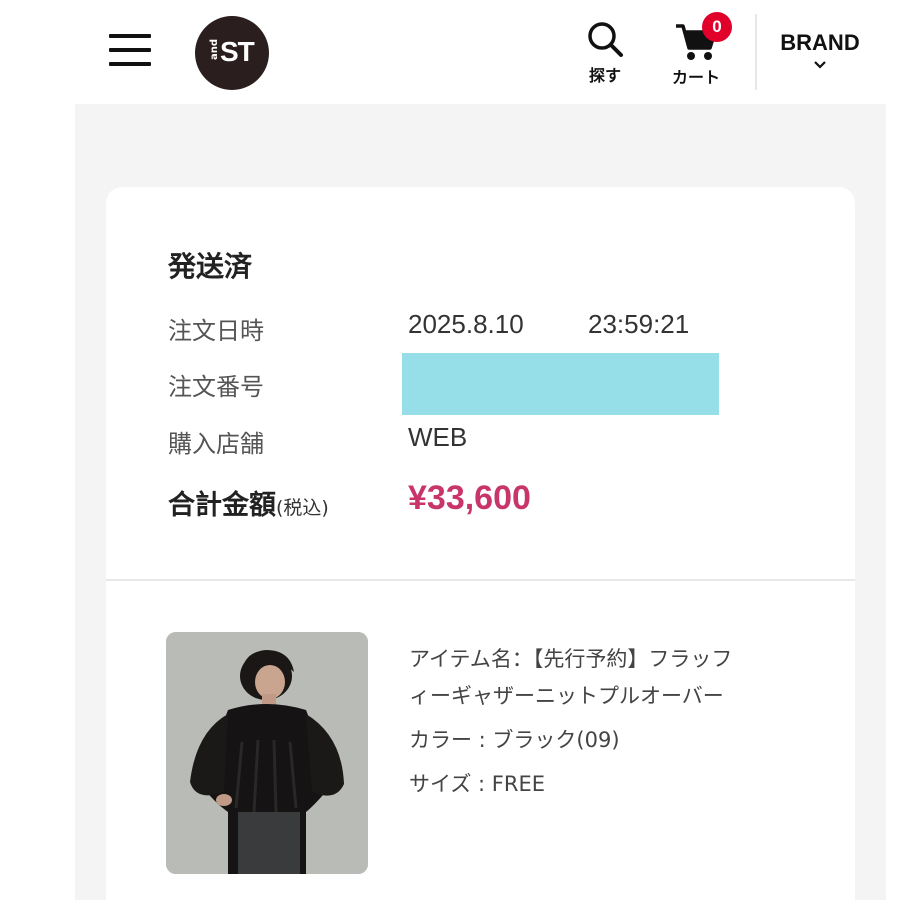 The height and width of the screenshot is (900, 900). Describe the element at coordinates (566, 696) in the screenshot. I see `item-name-line-2: ィーギャザーニットプルオーバー` at that location.